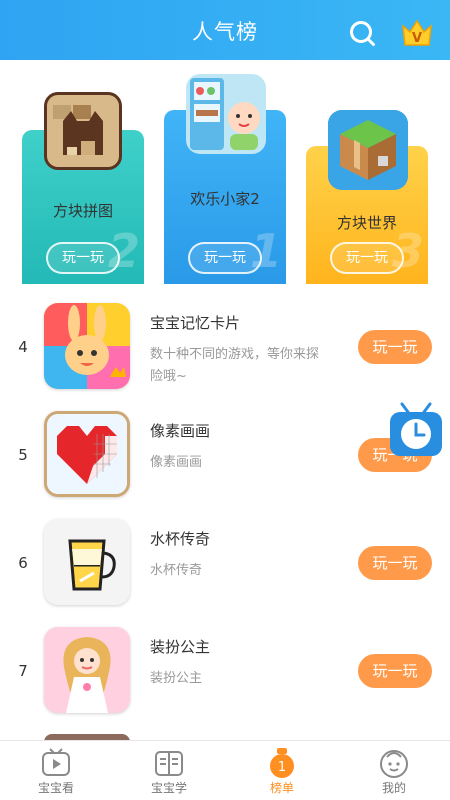 This screenshot has width=450, height=800. I want to click on svg-text: 1, so click(282, 767).